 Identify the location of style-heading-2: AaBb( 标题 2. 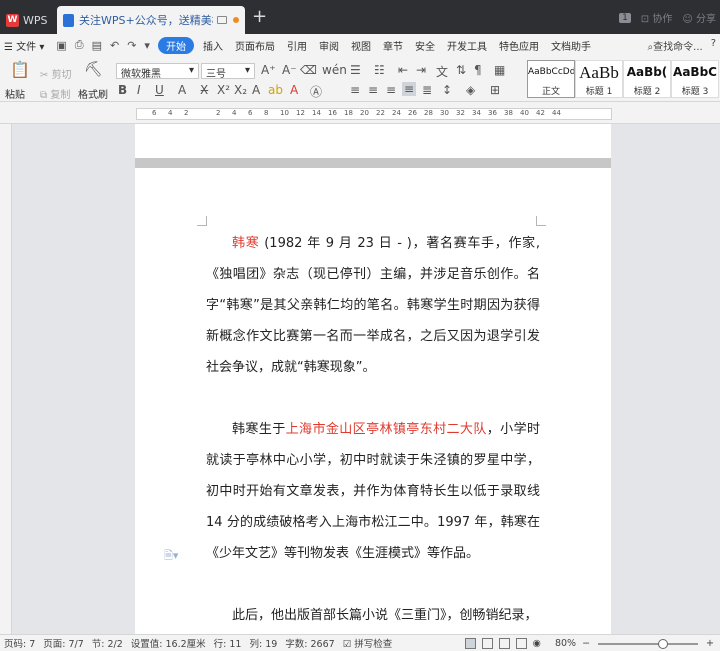
(647, 79).